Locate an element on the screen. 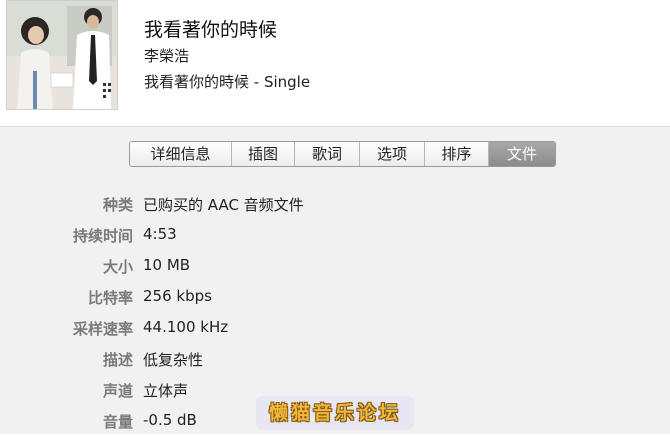 The width and height of the screenshot is (670, 435). info-row-bitrate: 比特率 256 kbps is located at coordinates (335, 299).